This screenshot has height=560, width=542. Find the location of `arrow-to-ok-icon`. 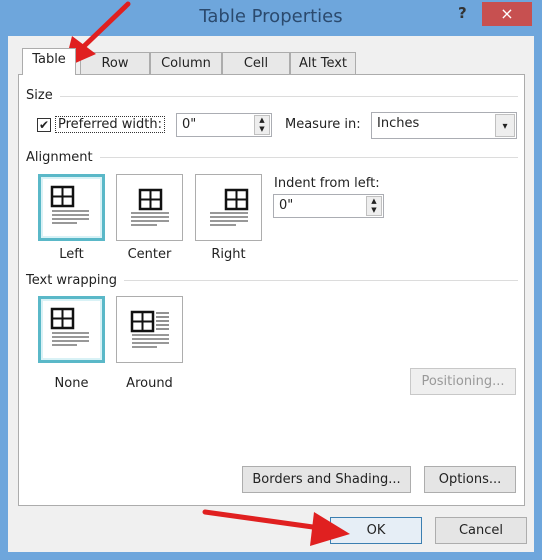

arrow-to-ok-icon is located at coordinates (276, 527).